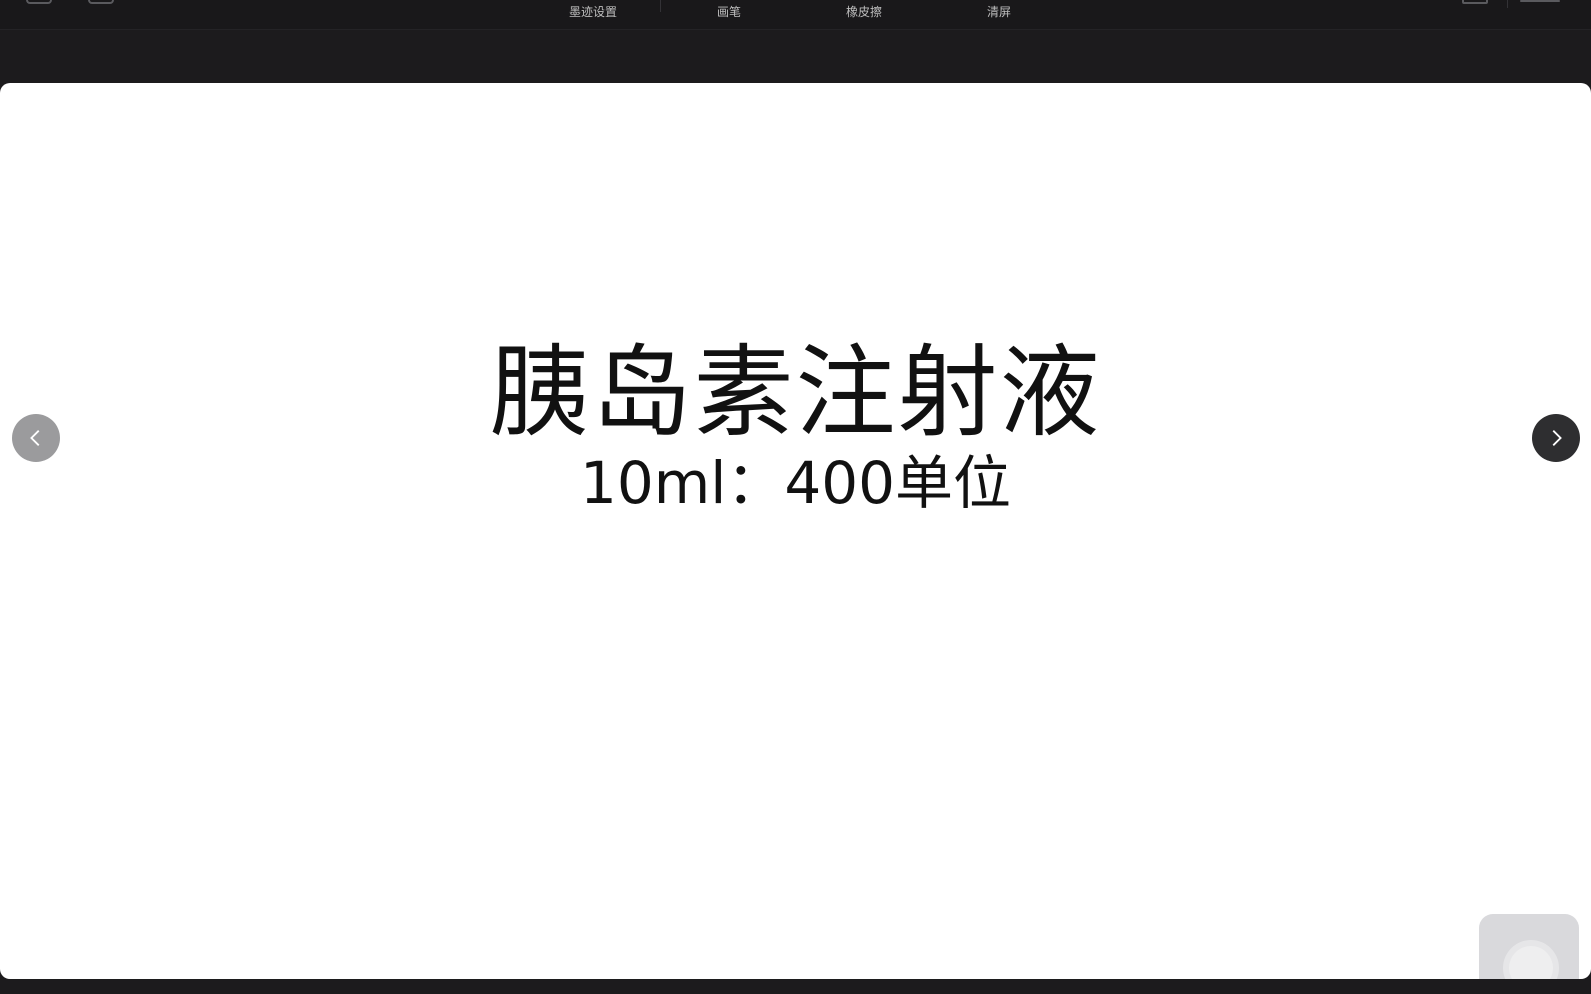 The width and height of the screenshot is (1591, 994). Describe the element at coordinates (999, 14) in the screenshot. I see `clear-screen-button: 清屏` at that location.